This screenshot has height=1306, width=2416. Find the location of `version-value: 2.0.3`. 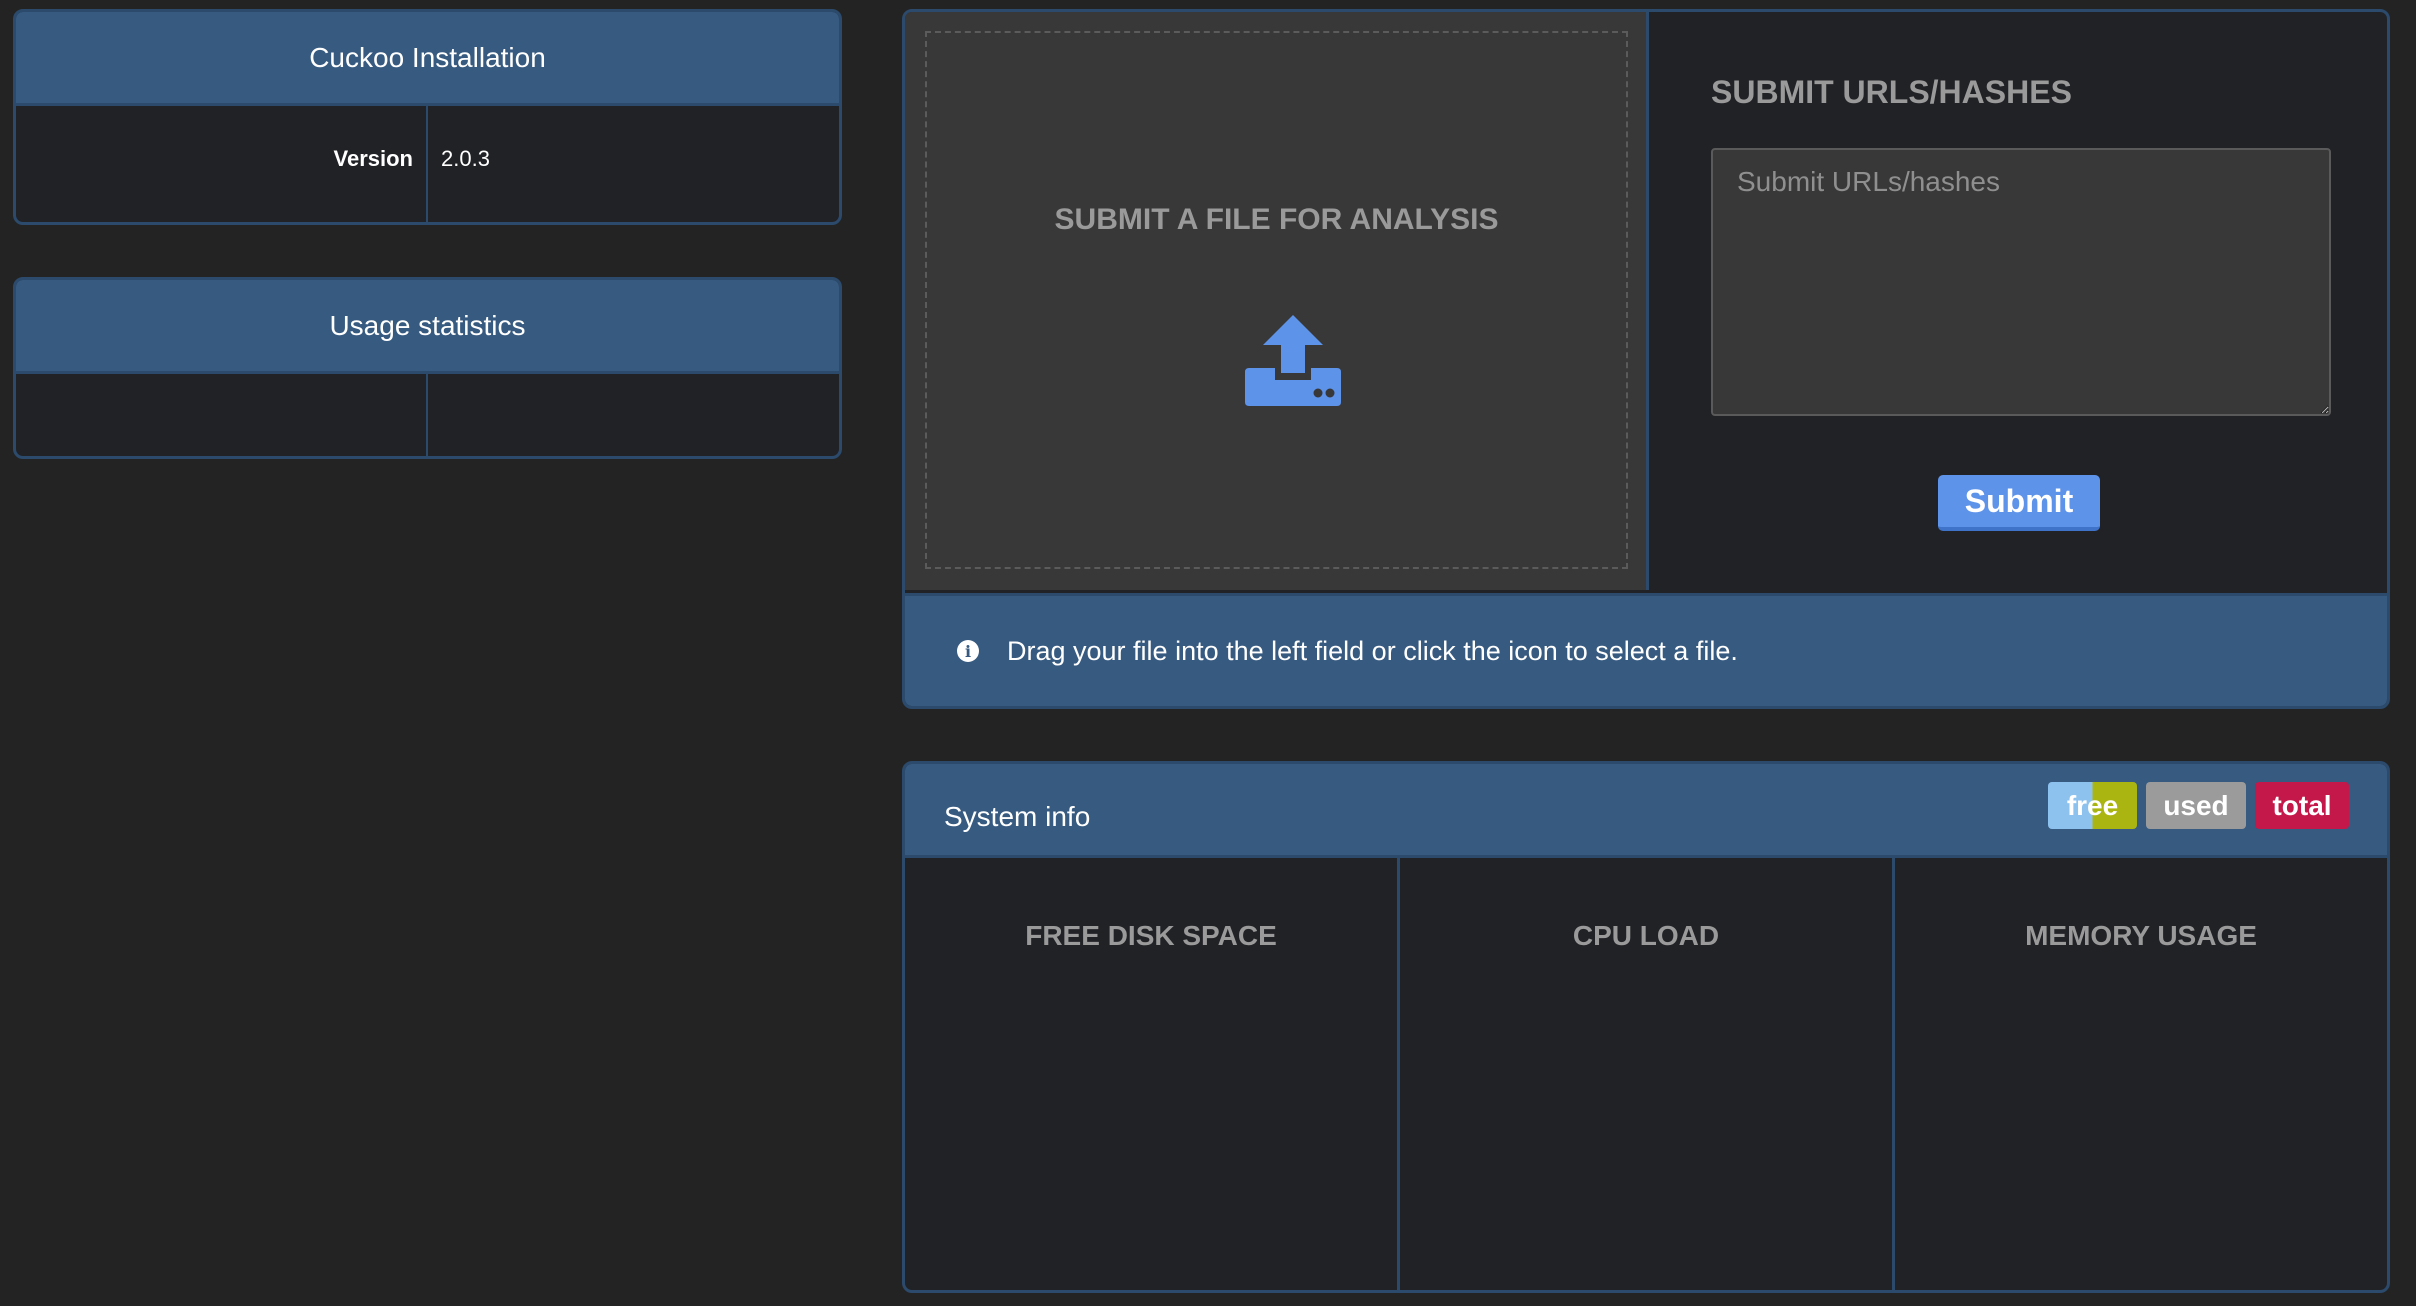

version-value: 2.0.3 is located at coordinates (465, 158).